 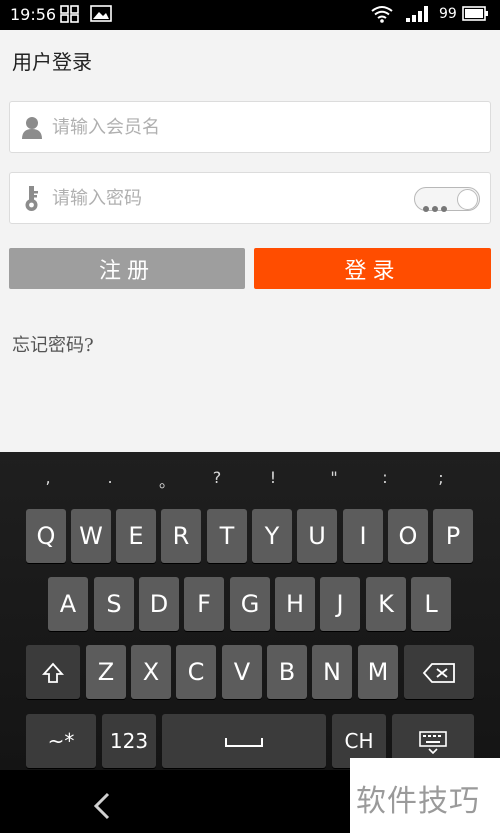 I want to click on wifi-icon, so click(x=382, y=16).